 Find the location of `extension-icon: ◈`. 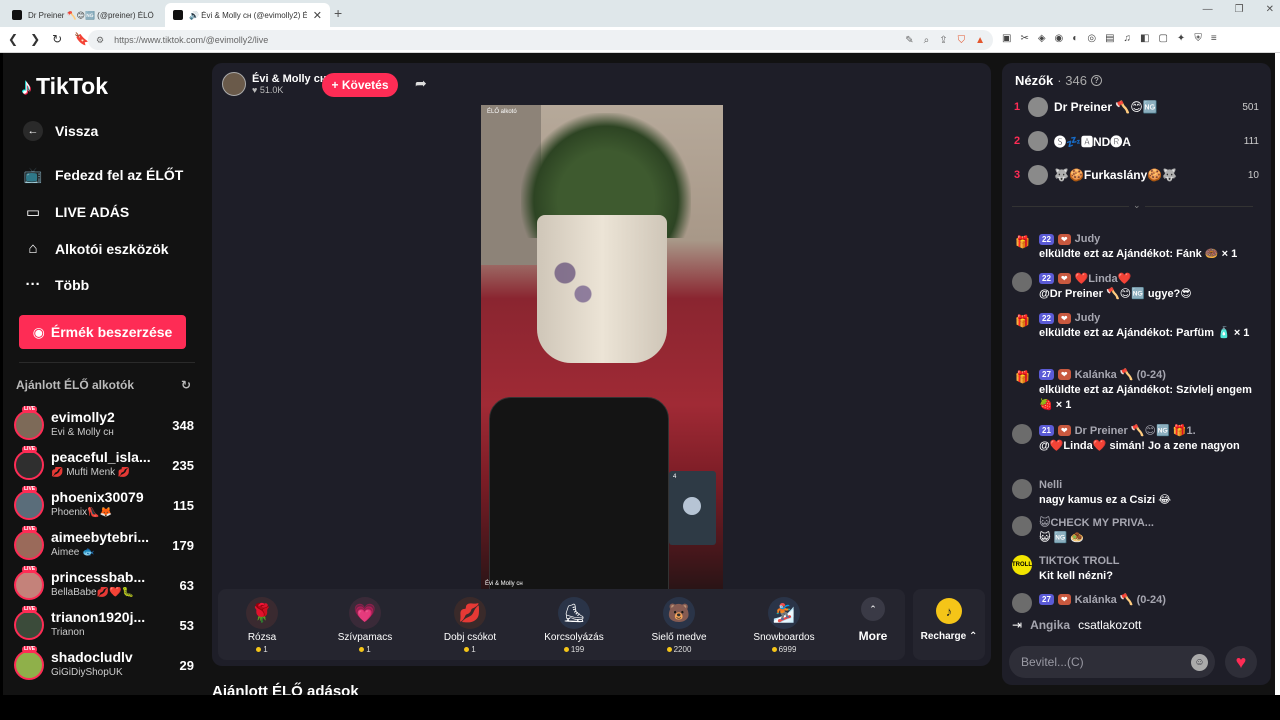

extension-icon: ◈ is located at coordinates (1042, 38).